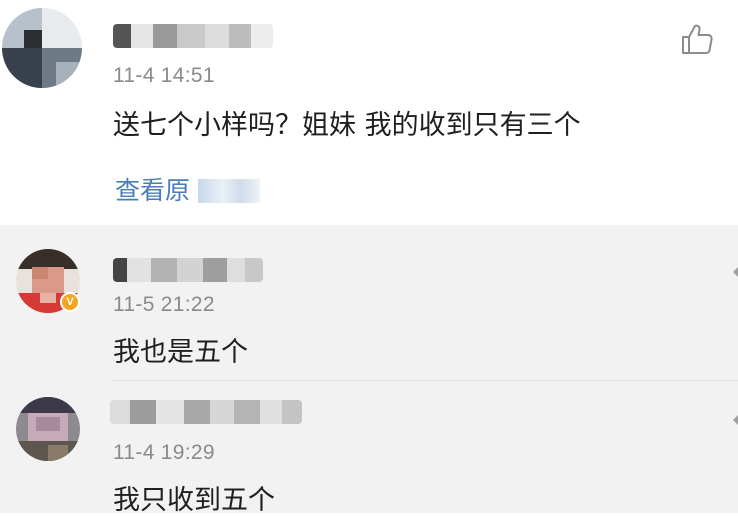  I want to click on reply-text: 我只收到五个, so click(194, 500).